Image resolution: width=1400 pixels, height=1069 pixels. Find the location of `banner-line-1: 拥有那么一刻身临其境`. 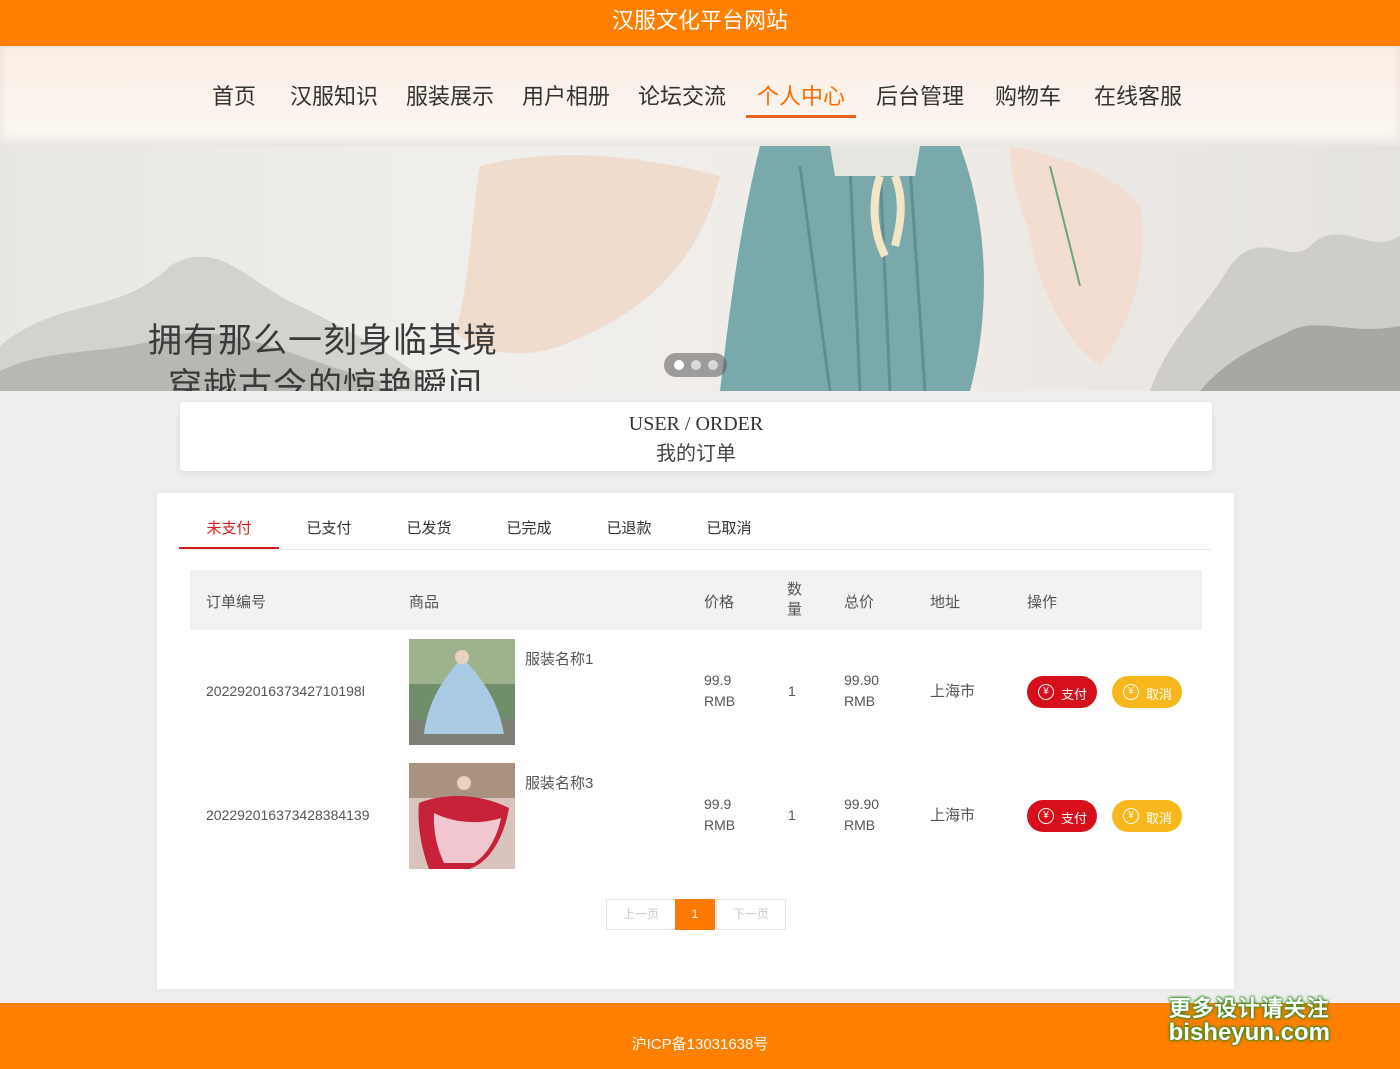

banner-line-1: 拥有那么一刻身临其境 is located at coordinates (323, 341).